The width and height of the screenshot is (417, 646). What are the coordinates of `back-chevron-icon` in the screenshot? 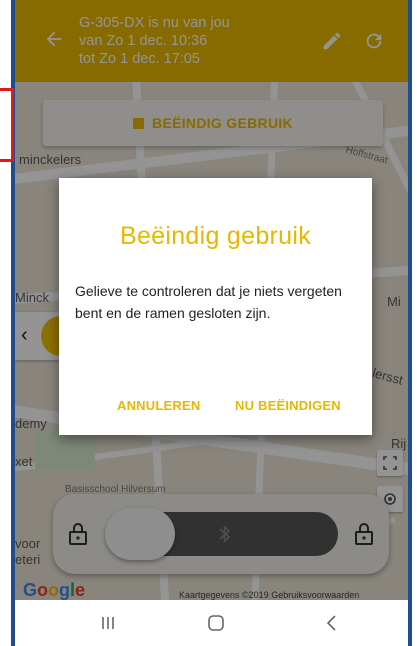 It's located at (332, 625).